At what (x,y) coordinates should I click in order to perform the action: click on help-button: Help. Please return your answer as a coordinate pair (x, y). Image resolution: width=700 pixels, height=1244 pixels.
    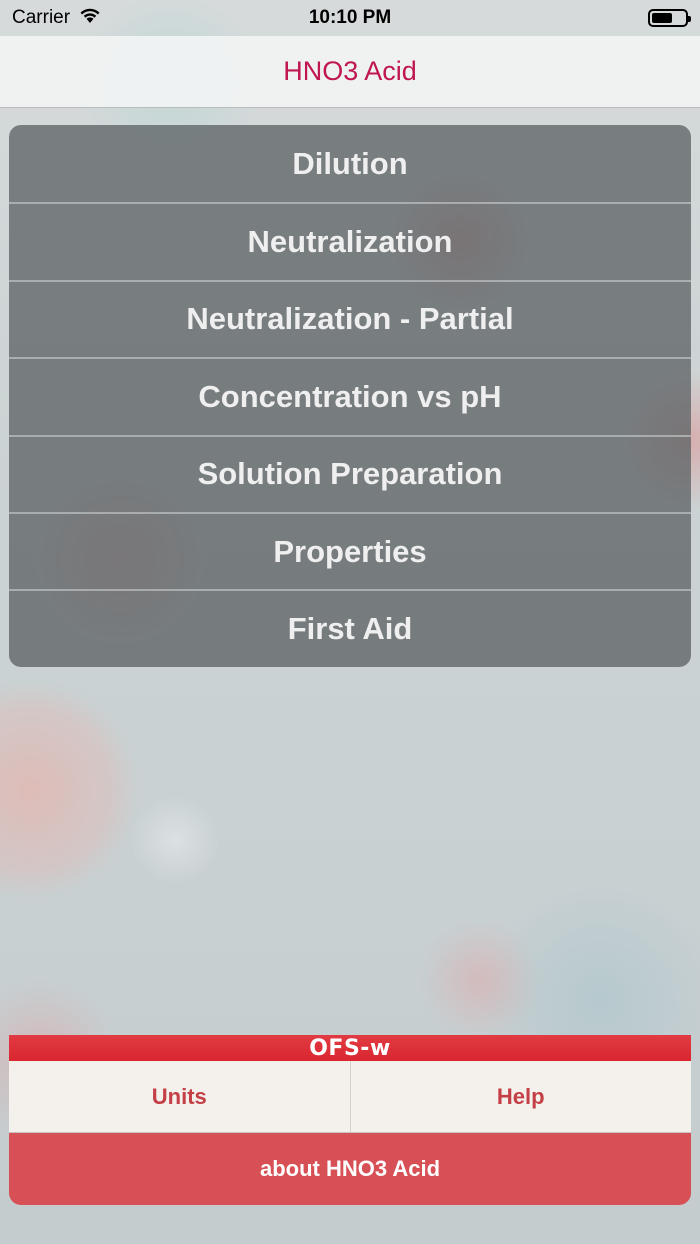
    Looking at the image, I should click on (520, 1096).